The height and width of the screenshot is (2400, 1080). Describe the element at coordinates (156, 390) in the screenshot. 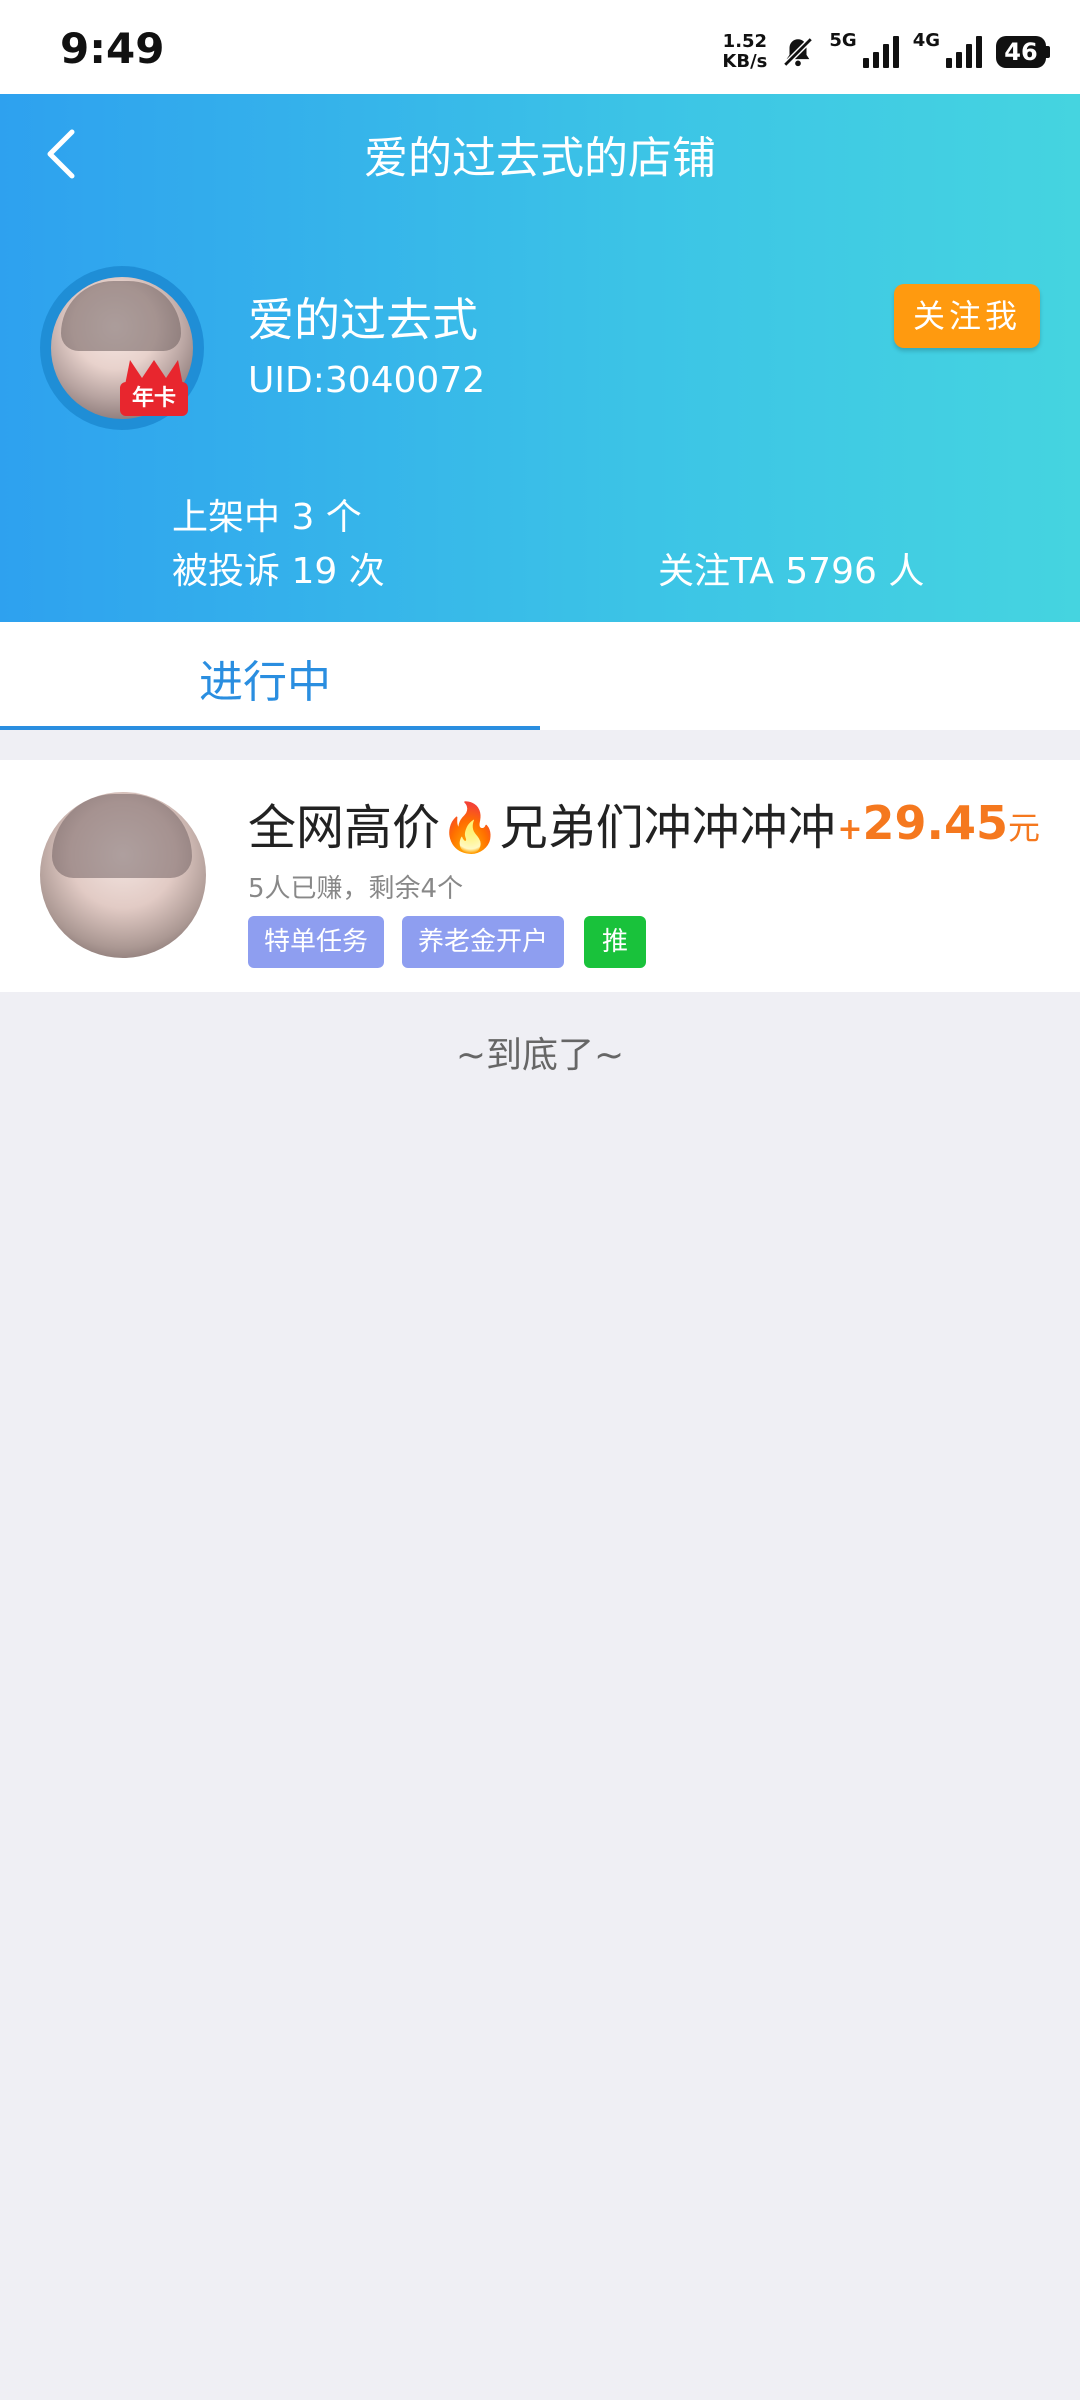

I see `vip-badge: 年卡` at that location.